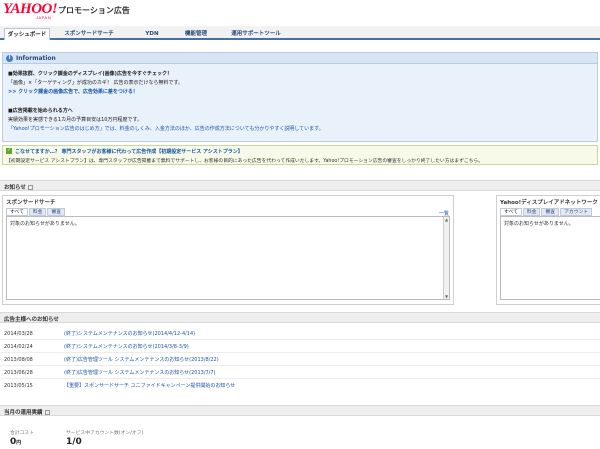 This screenshot has height=449, width=600. What do you see at coordinates (74, 442) in the screenshot?
I see `active-accounts-value: 1/0` at bounding box center [74, 442].